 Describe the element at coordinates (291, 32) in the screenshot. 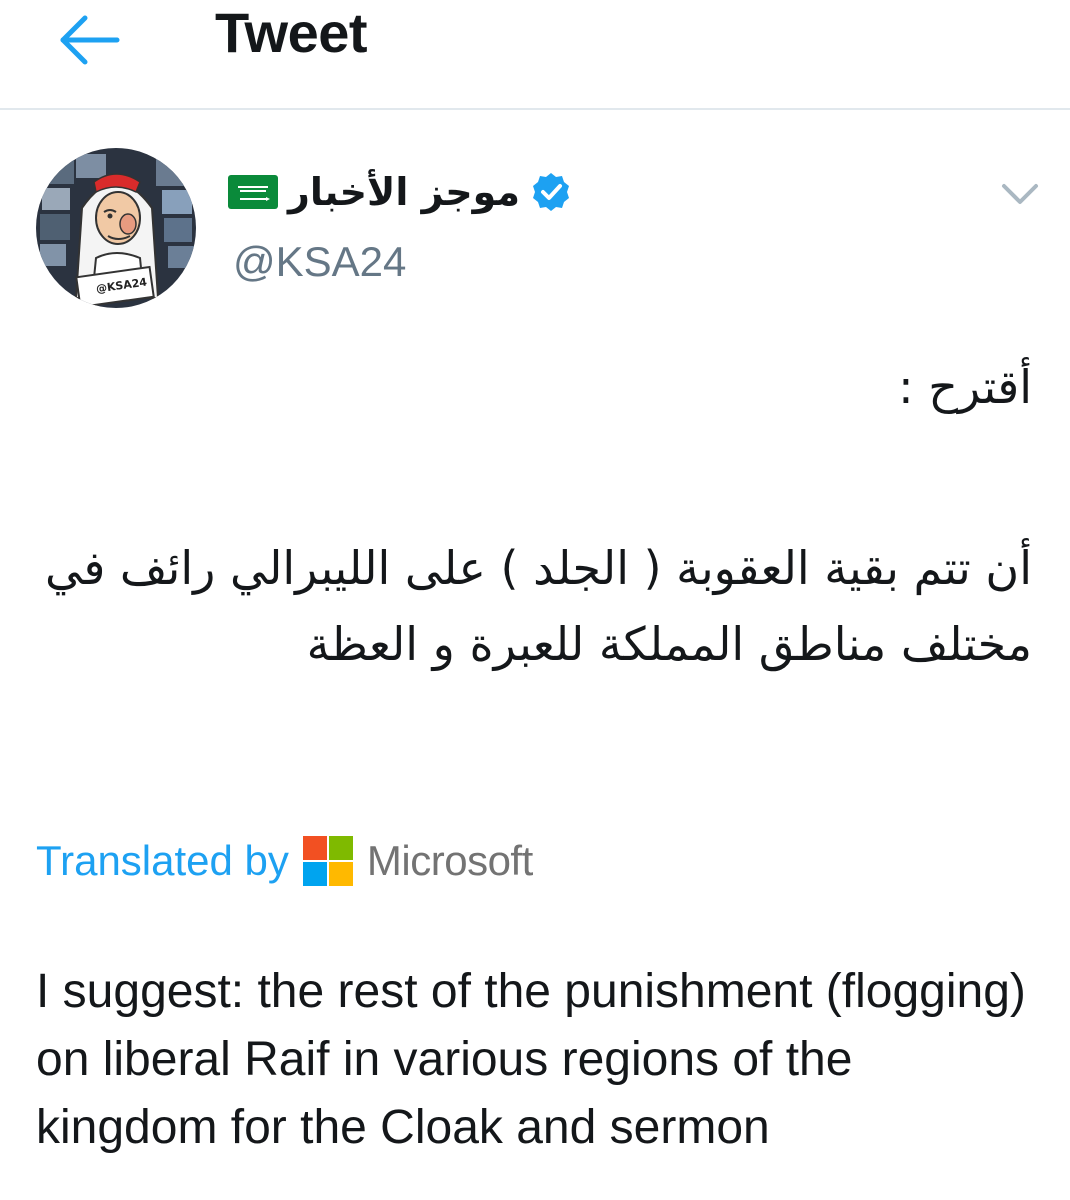

I see `page-title: Tweet` at that location.